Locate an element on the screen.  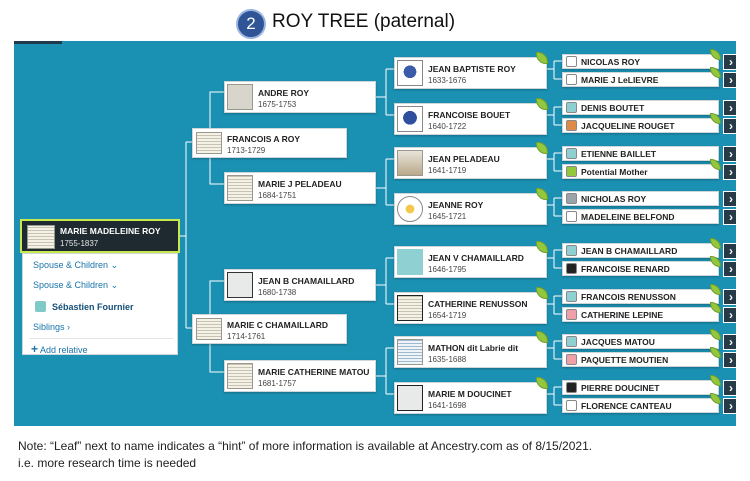
person-name: FRANCOISE BOUET is located at coordinates (469, 115).